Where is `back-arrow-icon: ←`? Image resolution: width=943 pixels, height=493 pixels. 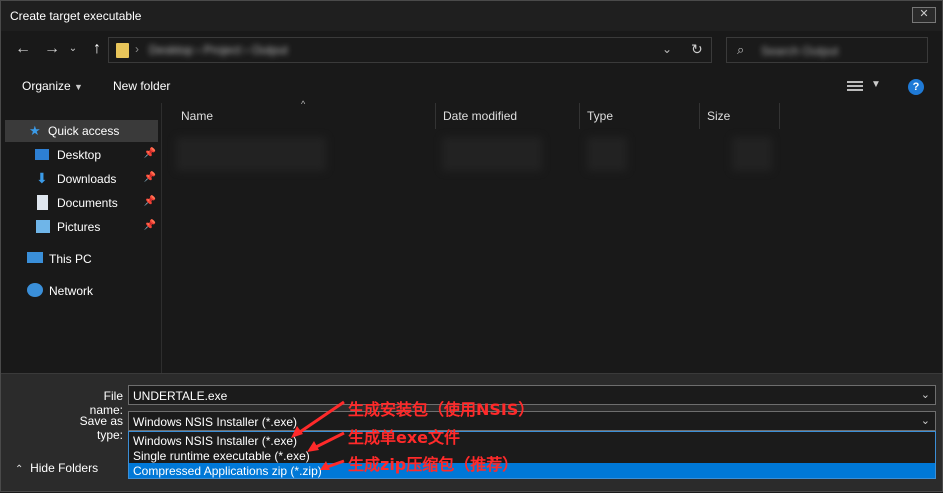 back-arrow-icon: ← is located at coordinates (23, 49).